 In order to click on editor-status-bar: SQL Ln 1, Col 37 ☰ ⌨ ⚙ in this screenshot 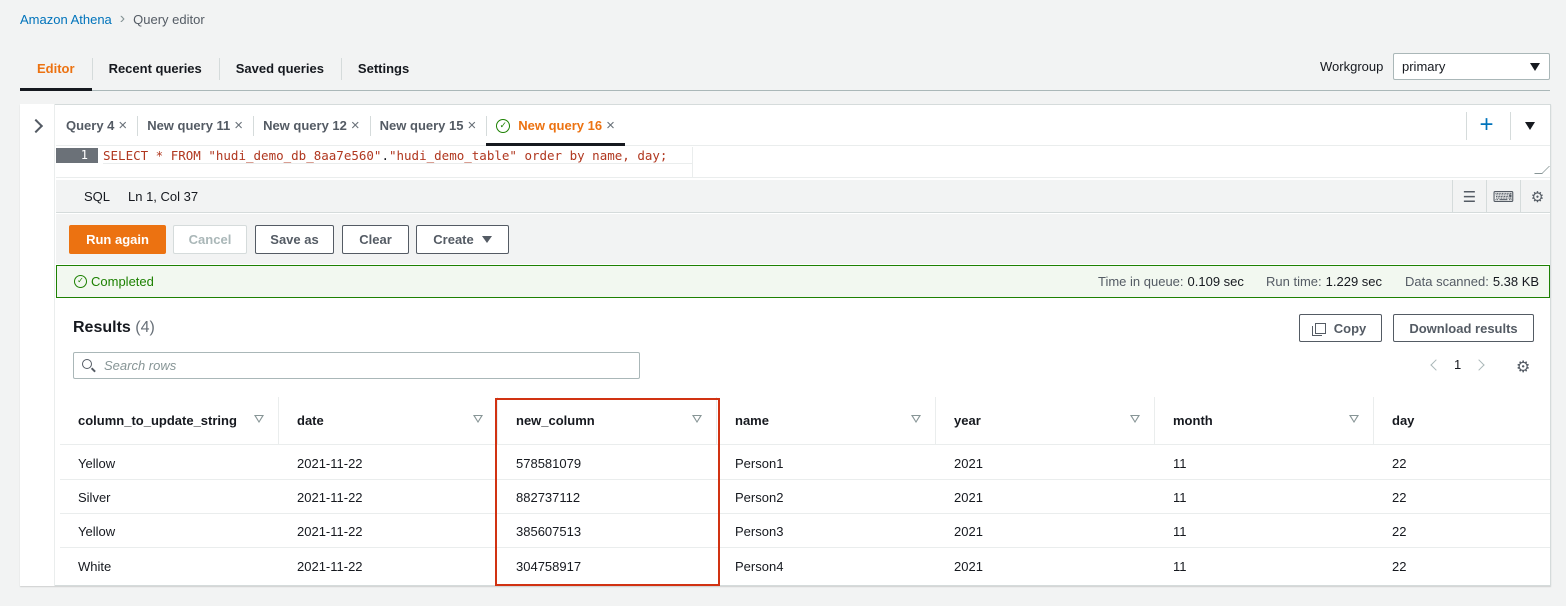, I will do `click(803, 196)`.